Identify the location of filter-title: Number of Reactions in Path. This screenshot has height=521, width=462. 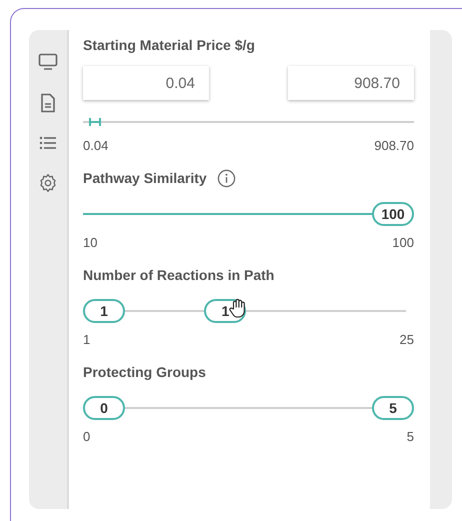
(178, 275).